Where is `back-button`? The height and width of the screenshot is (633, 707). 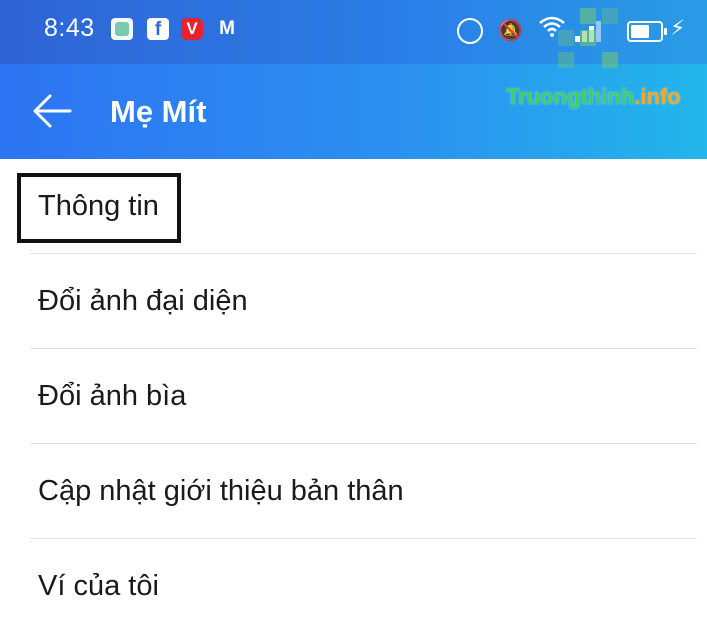 back-button is located at coordinates (52, 111).